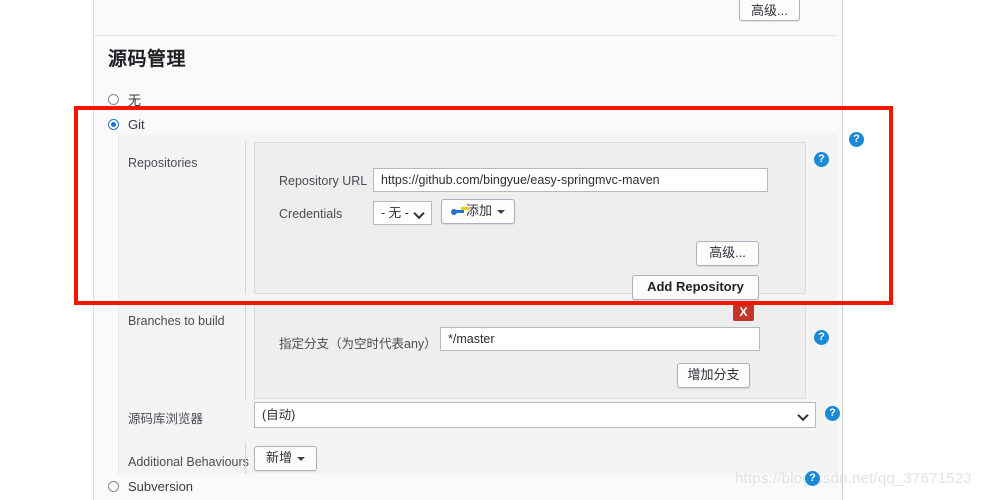  I want to click on add-branch-button: 增加分支, so click(713, 375).